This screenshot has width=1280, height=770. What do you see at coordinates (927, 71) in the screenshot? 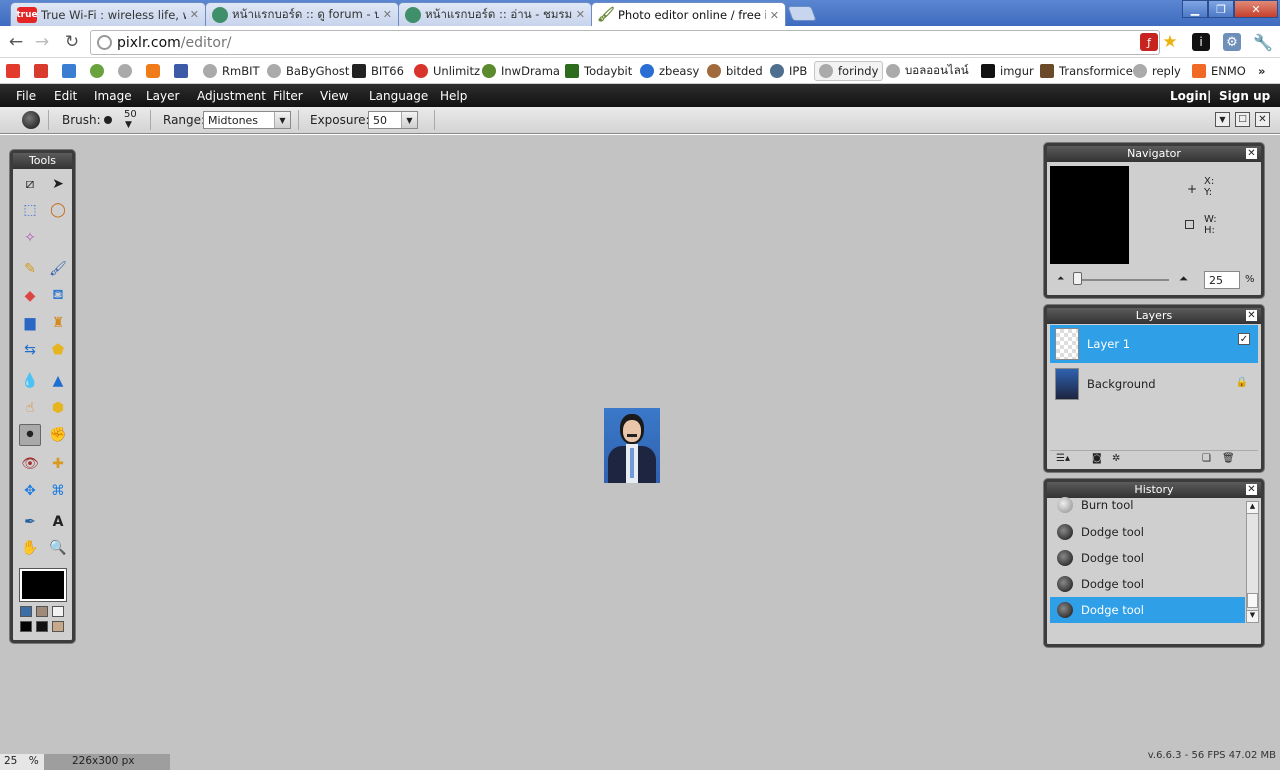
I see `bookmark-item: บอลออนไลน์` at bounding box center [927, 71].